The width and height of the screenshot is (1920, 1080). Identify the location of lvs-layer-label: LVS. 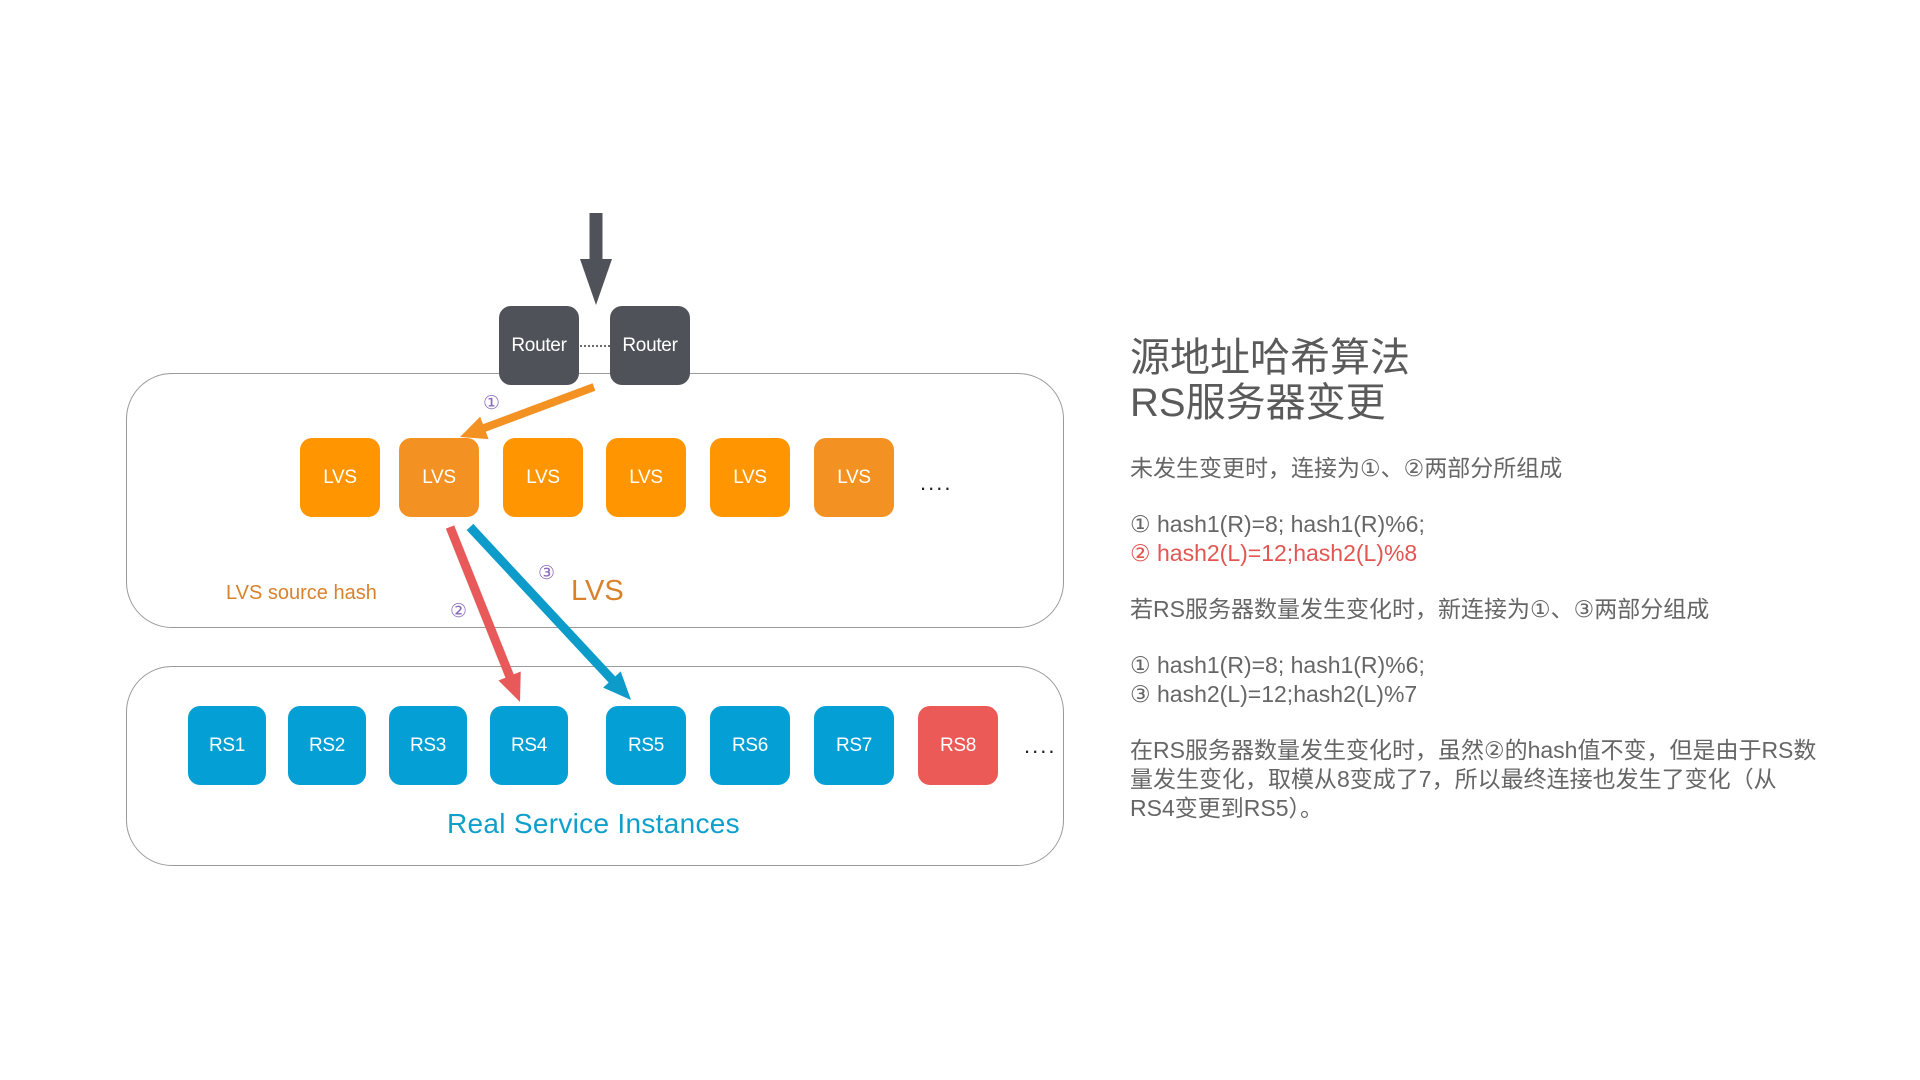
(597, 591).